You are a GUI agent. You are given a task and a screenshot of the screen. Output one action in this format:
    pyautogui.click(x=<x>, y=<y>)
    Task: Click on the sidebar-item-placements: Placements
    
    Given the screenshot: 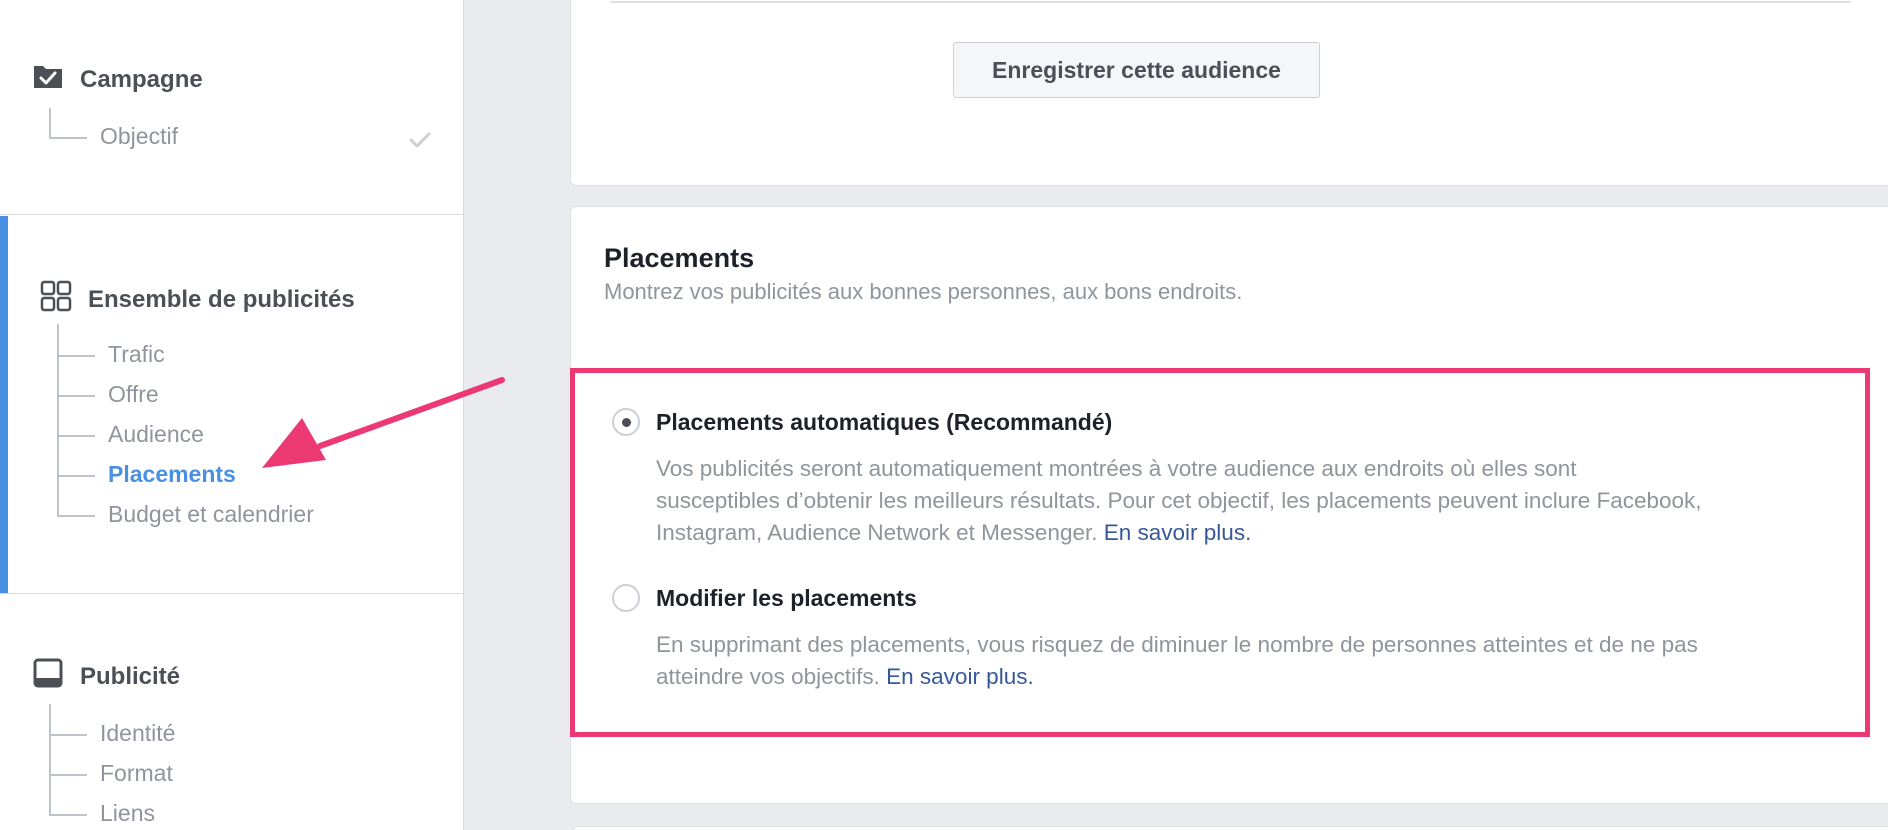 What is the action you would take?
    pyautogui.click(x=172, y=474)
    